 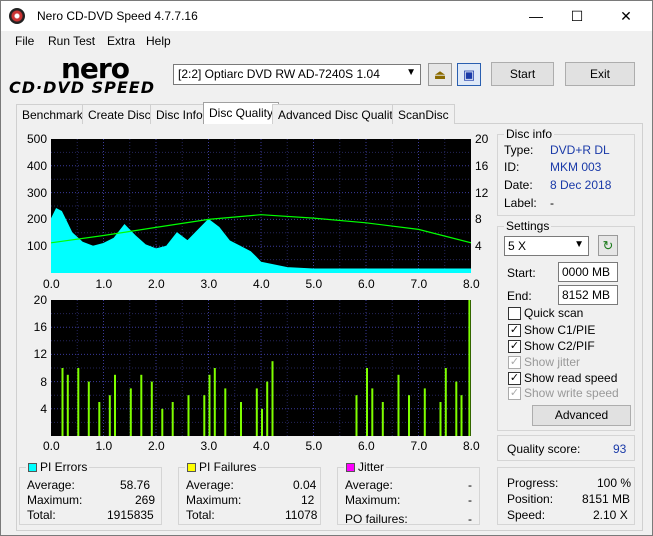 What do you see at coordinates (482, 192) in the screenshot?
I see `y-right-tick-label: 12` at bounding box center [482, 192].